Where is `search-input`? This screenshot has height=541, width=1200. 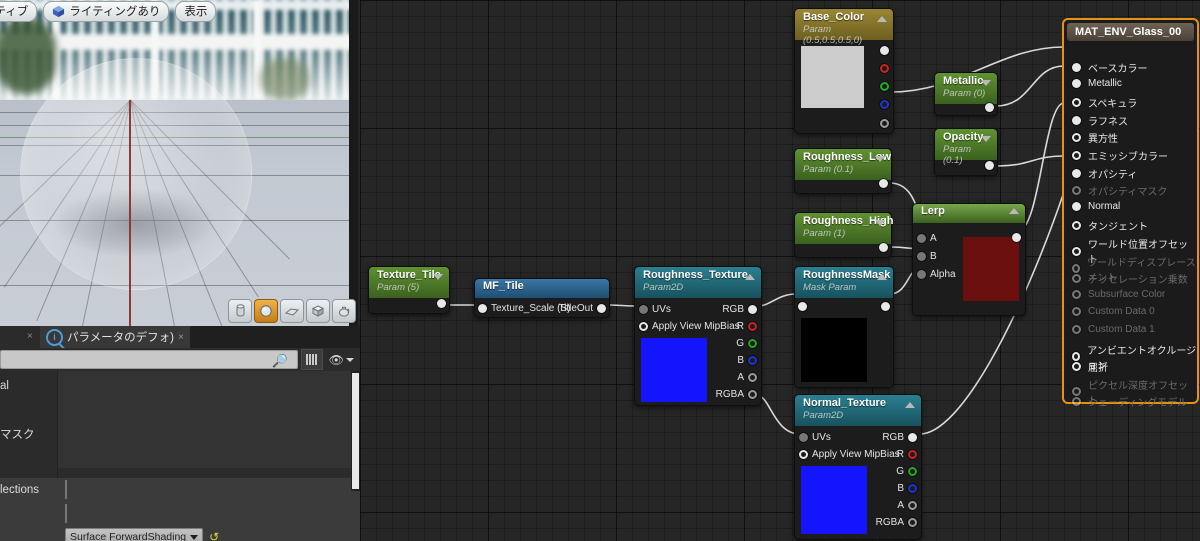 search-input is located at coordinates (149, 359).